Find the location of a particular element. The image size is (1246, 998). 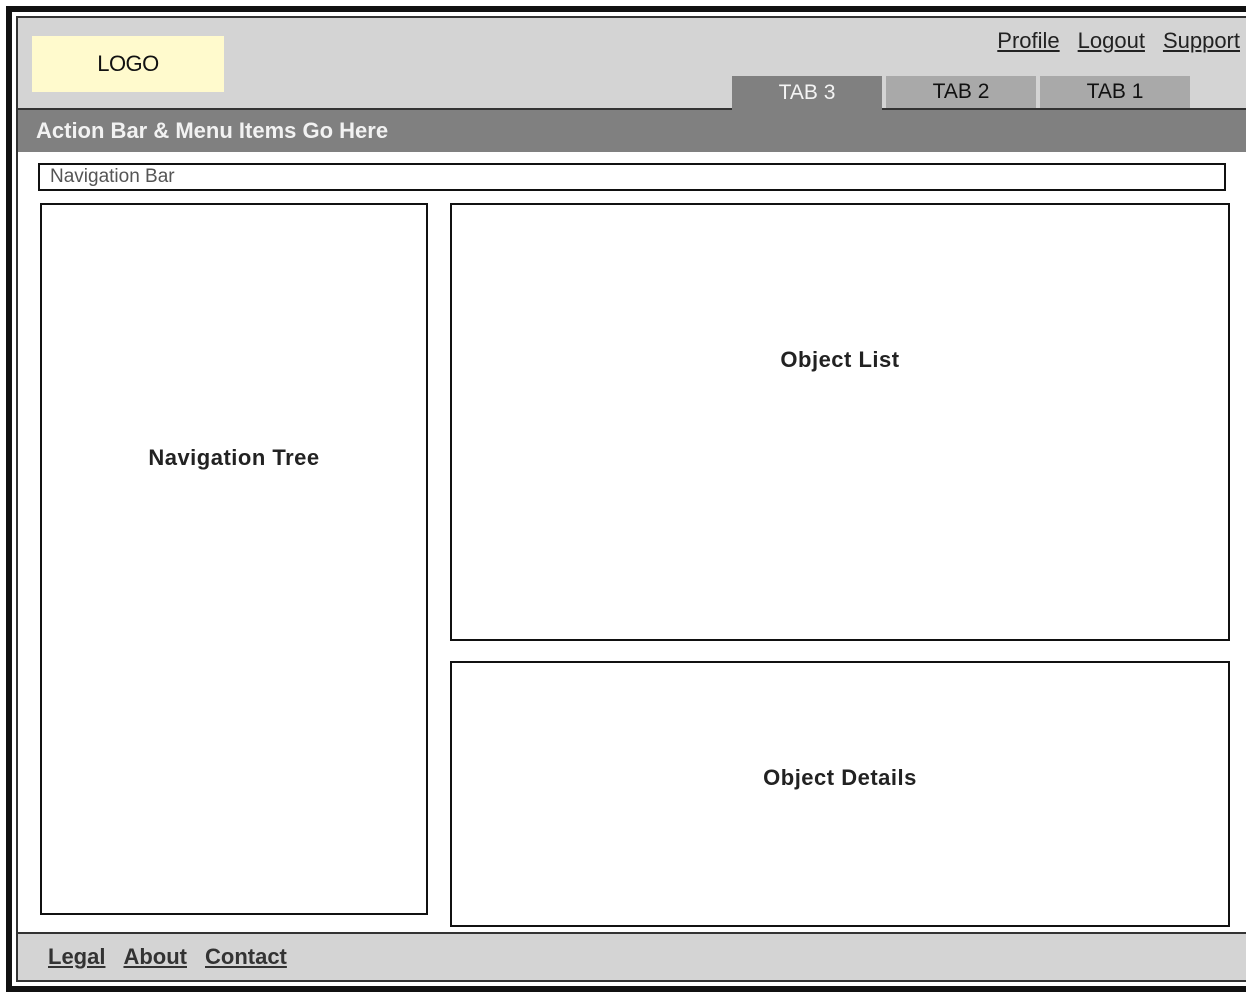

action-bar: Action Bar & Menu Items Go Here is located at coordinates (632, 131).